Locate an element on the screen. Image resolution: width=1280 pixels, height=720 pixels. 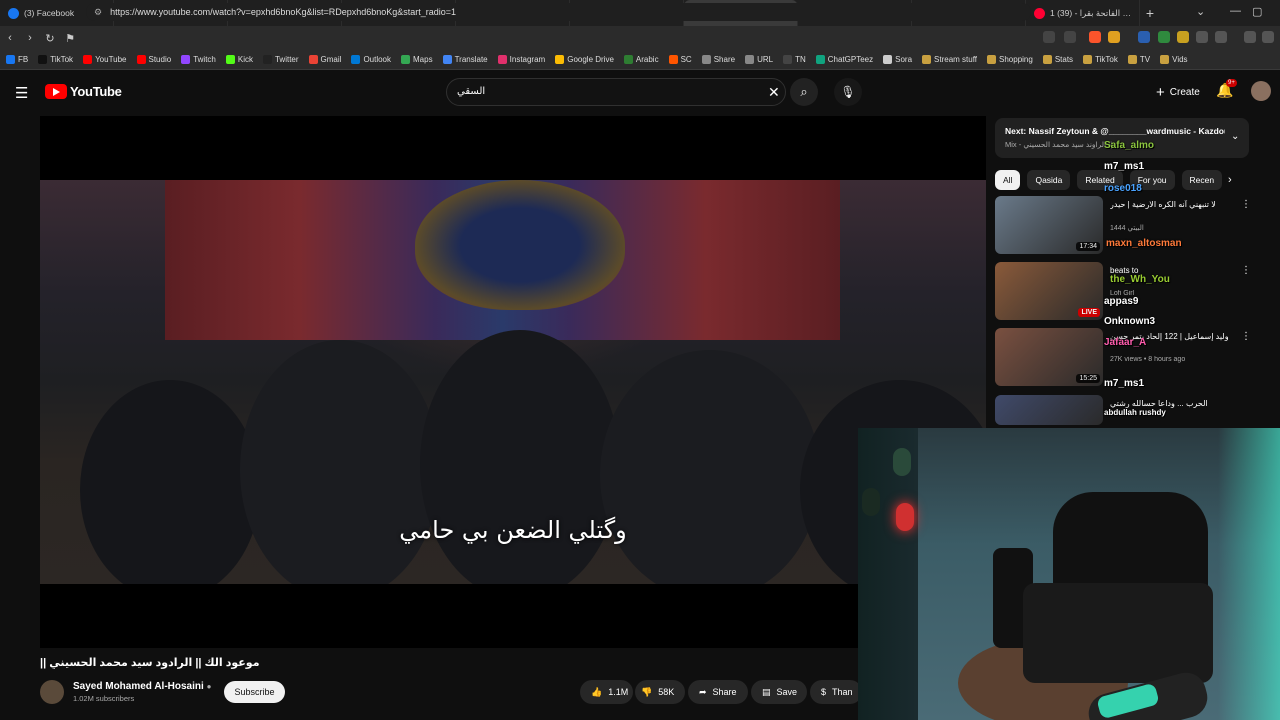
channel-name: Sayed Mohamed Al-Hosaini ● is located at coordinates (142, 686).